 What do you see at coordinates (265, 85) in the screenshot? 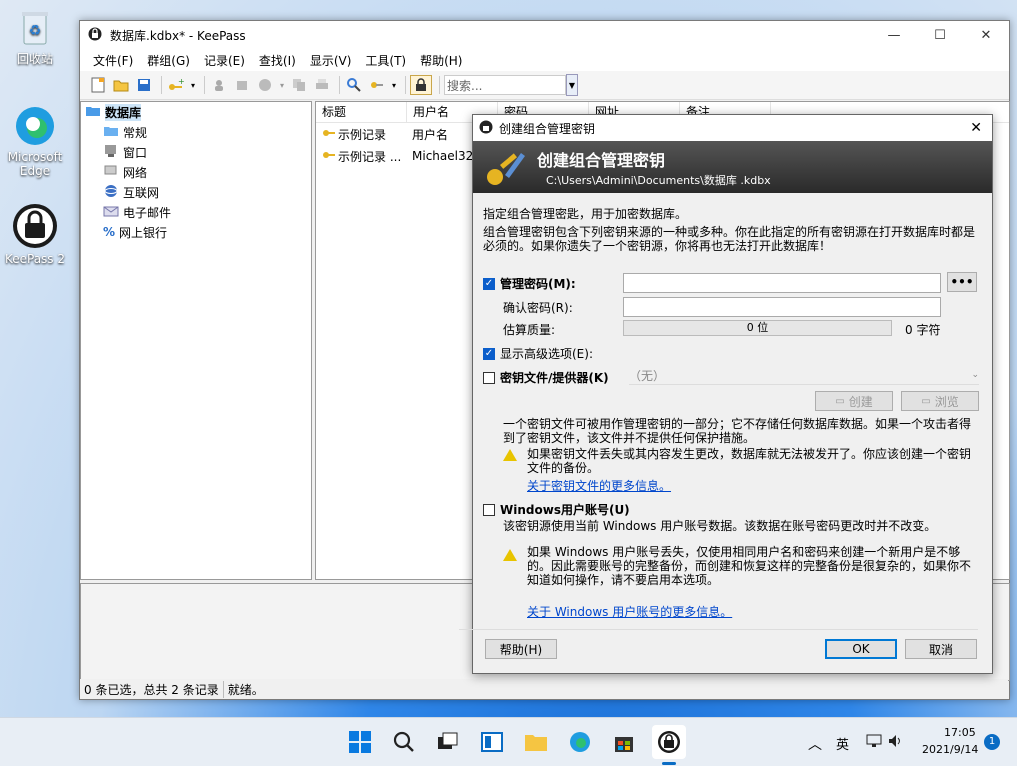
I see `open-url-icon` at bounding box center [265, 85].